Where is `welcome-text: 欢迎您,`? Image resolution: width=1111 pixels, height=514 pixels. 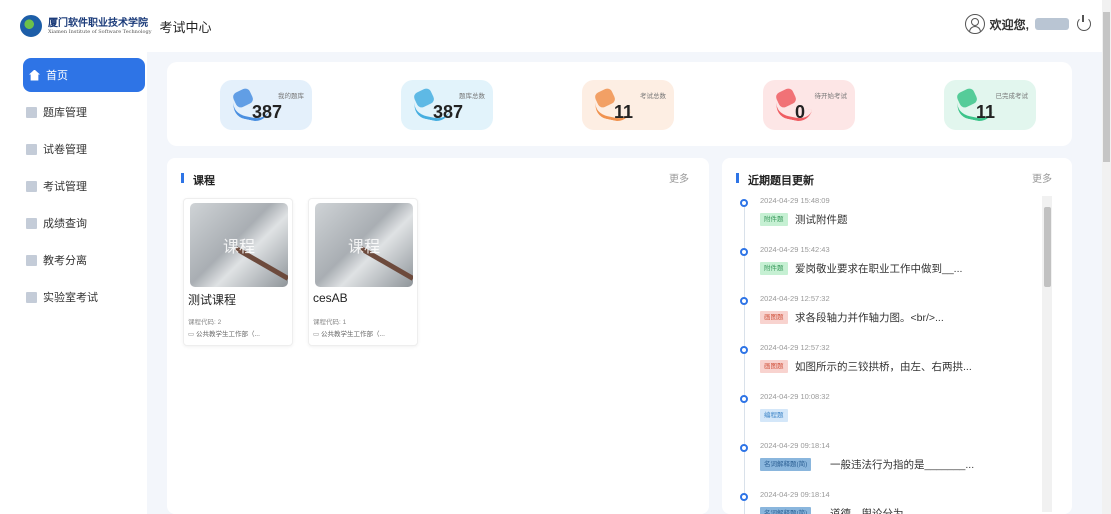
welcome-text: 欢迎您, is located at coordinates (1009, 24).